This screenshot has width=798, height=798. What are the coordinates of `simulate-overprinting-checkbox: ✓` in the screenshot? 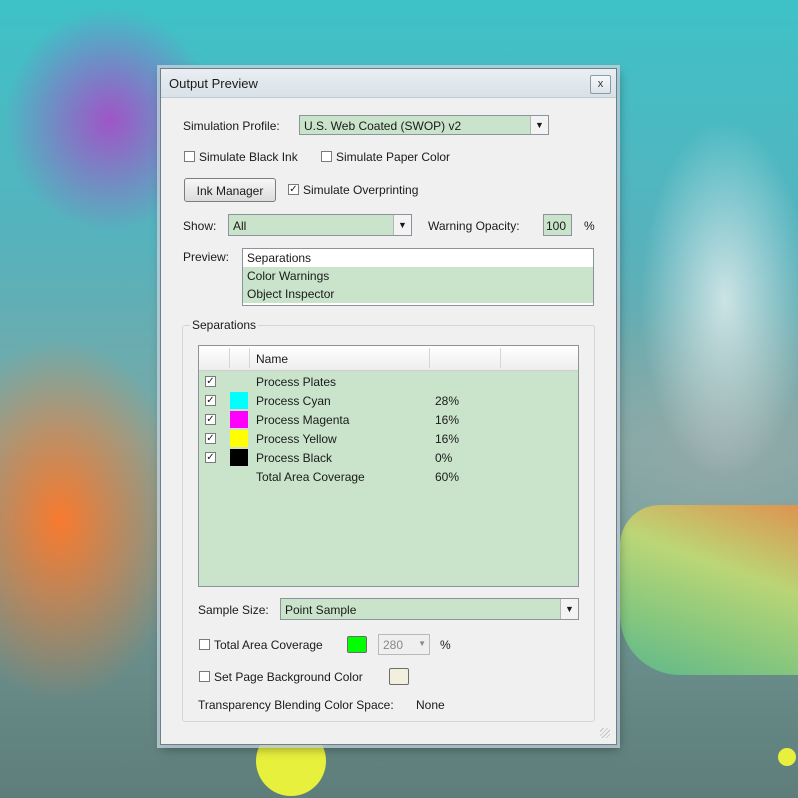 It's located at (293, 189).